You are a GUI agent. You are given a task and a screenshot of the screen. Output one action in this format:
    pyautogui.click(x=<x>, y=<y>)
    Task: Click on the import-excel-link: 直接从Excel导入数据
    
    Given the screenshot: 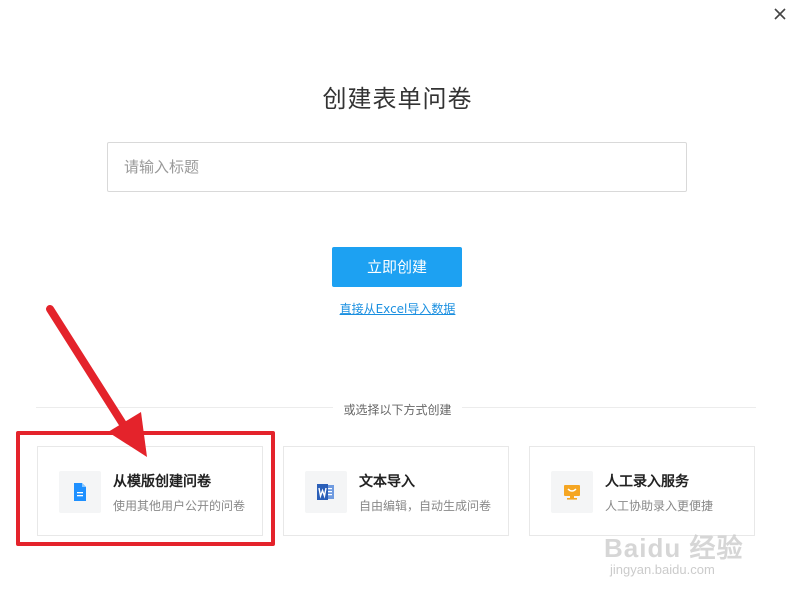 What is the action you would take?
    pyautogui.click(x=395, y=308)
    